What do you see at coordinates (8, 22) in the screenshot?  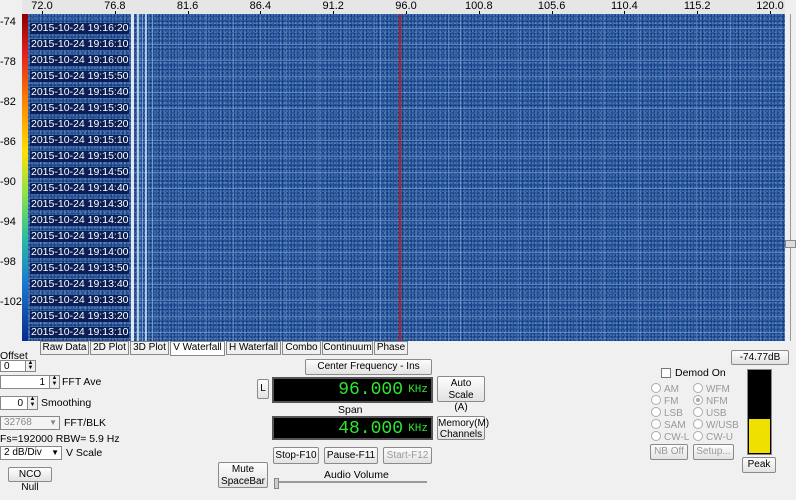 I see `db-tick-label: -74` at bounding box center [8, 22].